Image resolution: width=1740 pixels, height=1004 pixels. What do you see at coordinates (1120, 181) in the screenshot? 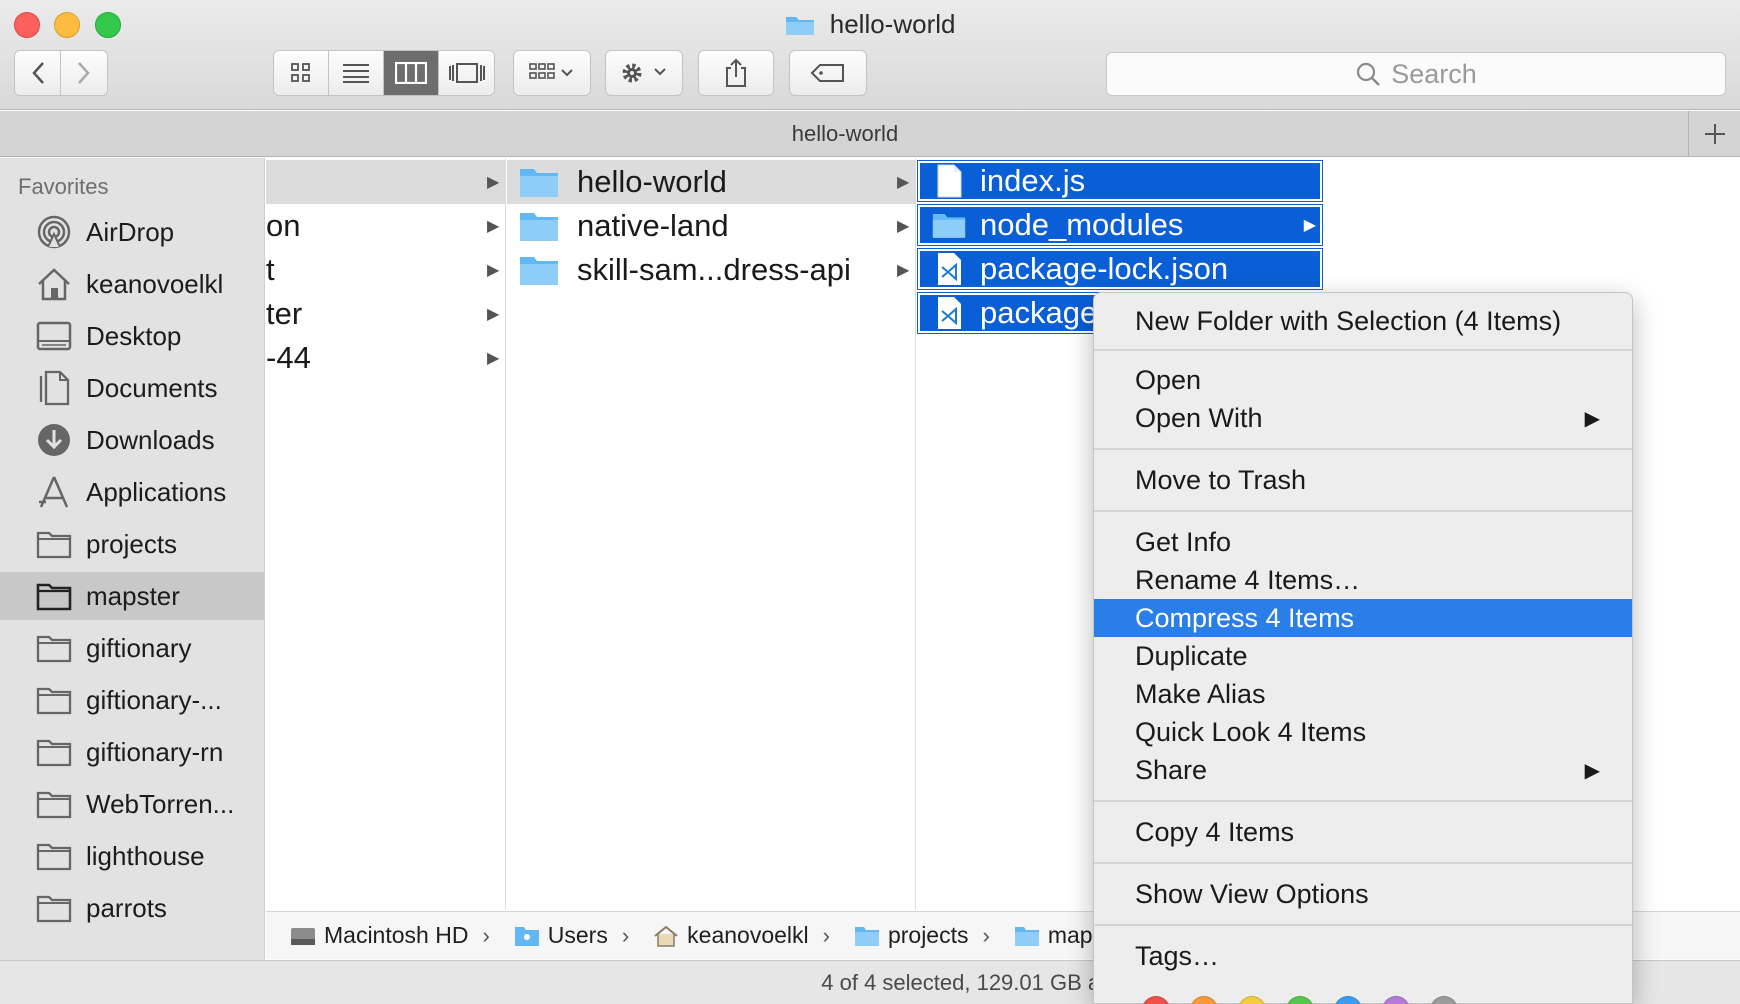
I see `list-item-index-js: index.js` at bounding box center [1120, 181].